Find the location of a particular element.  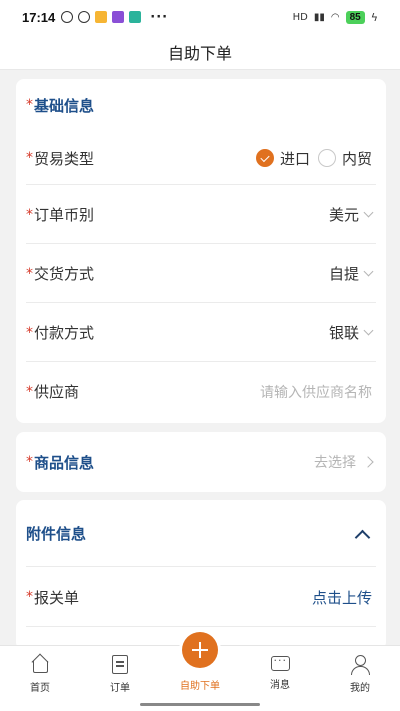

wifi-icon: ◠ is located at coordinates (335, 17).